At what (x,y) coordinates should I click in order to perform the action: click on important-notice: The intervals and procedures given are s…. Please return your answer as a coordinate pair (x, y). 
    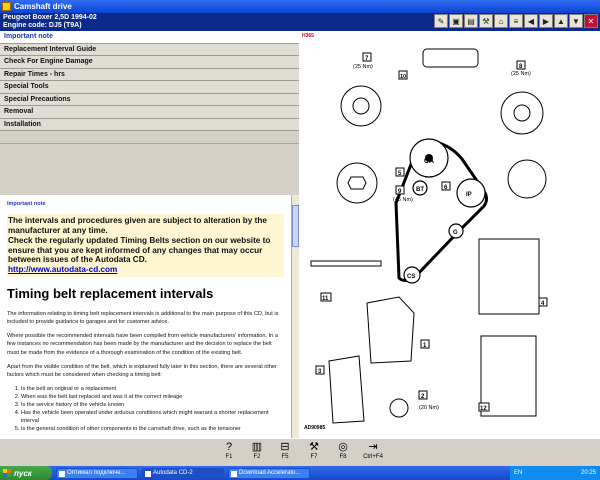
    Looking at the image, I should click on (145, 246).